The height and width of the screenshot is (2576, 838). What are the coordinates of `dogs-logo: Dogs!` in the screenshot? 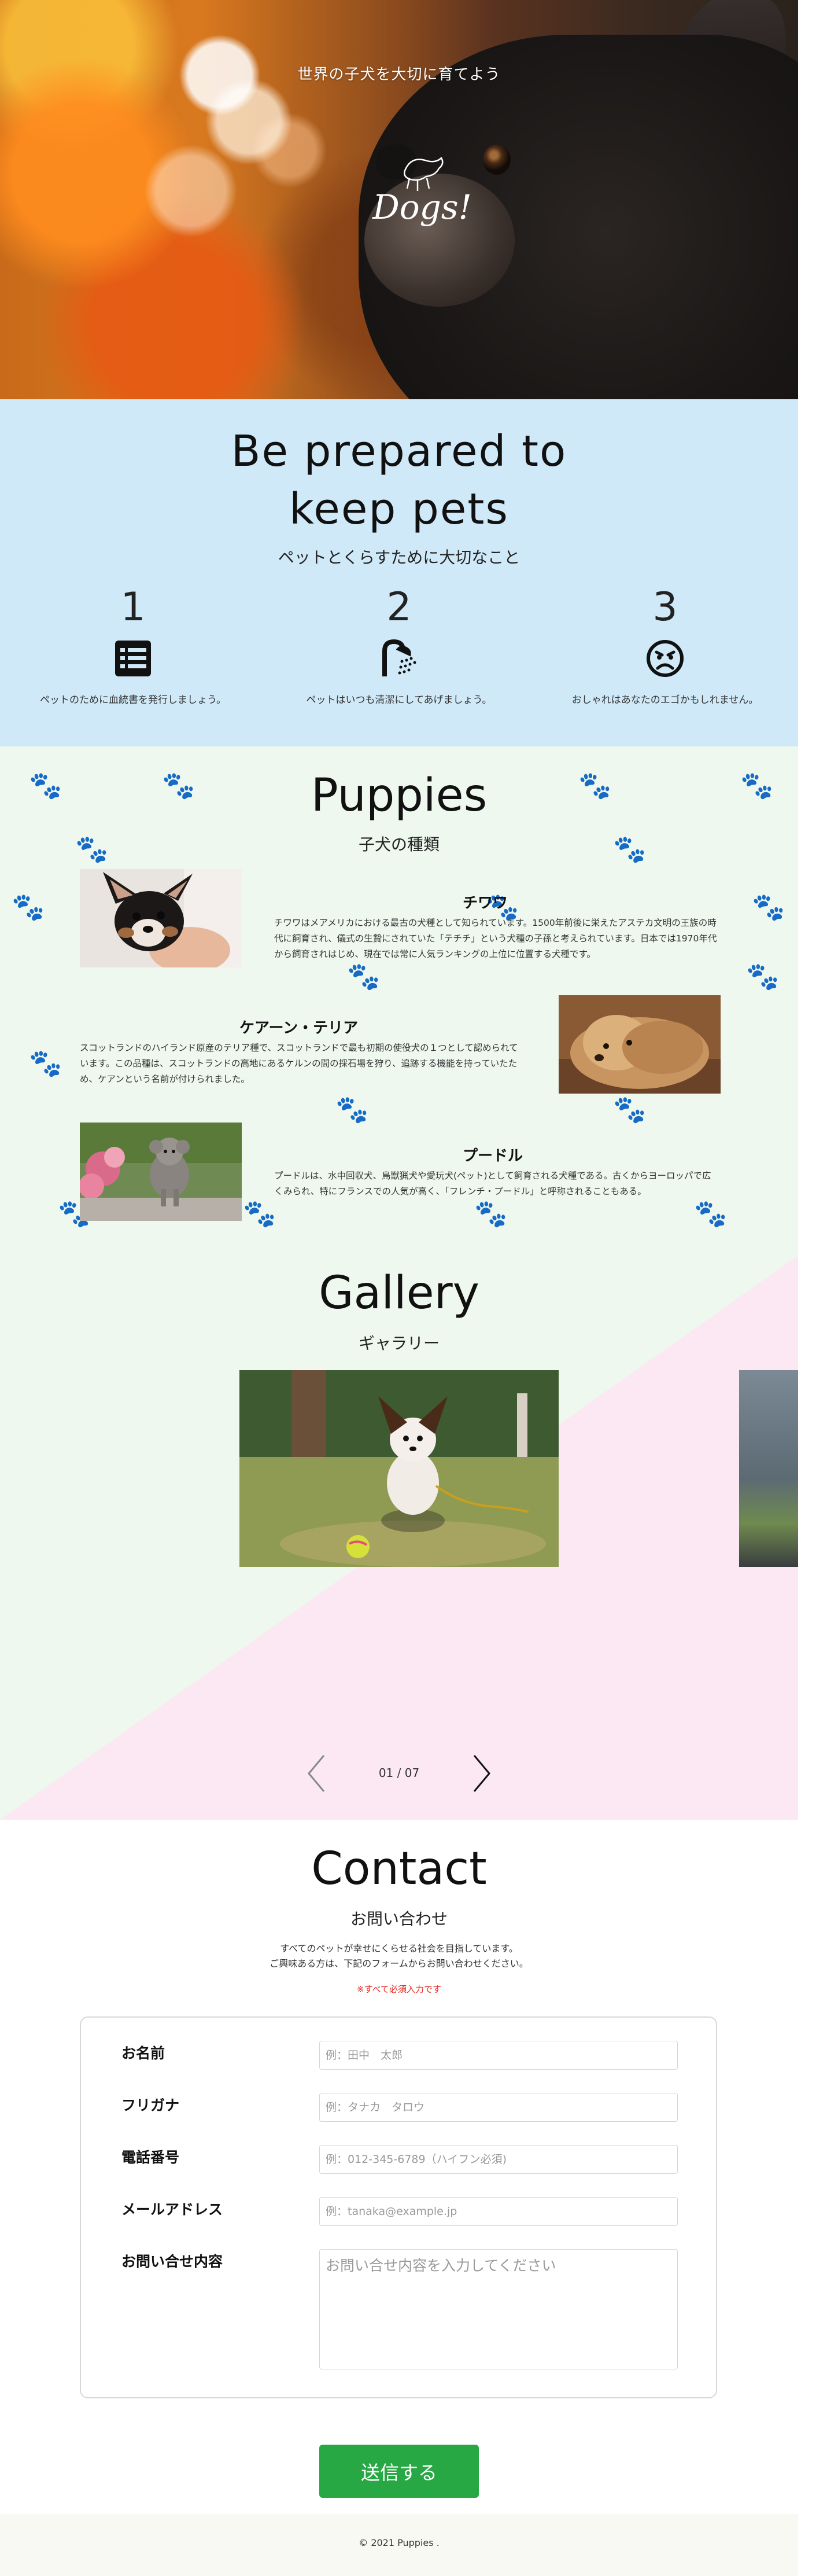 It's located at (422, 194).